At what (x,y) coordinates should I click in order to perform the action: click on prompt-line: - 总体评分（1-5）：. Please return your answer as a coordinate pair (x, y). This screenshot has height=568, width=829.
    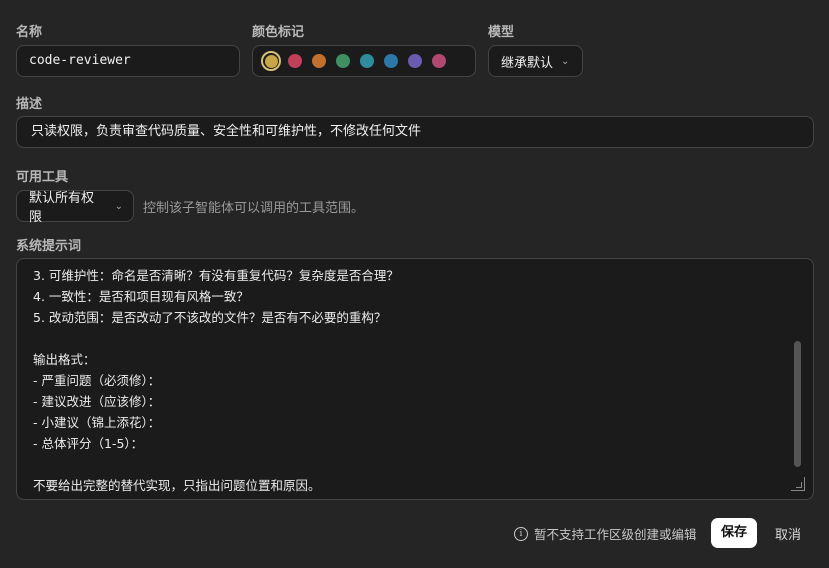
    Looking at the image, I should click on (88, 443).